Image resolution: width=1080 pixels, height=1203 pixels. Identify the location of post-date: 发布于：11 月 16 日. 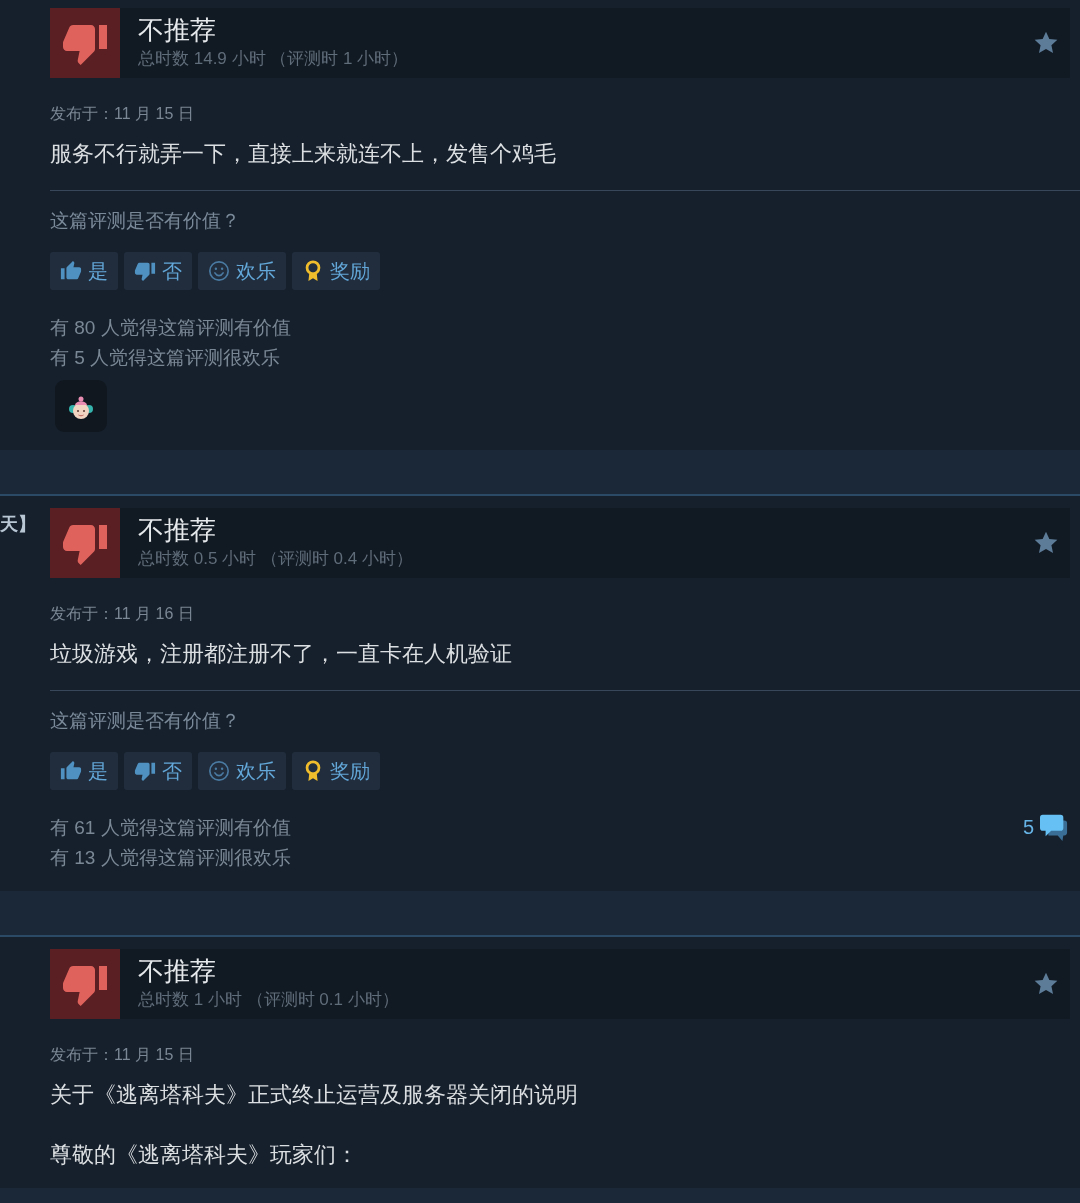
(122, 614).